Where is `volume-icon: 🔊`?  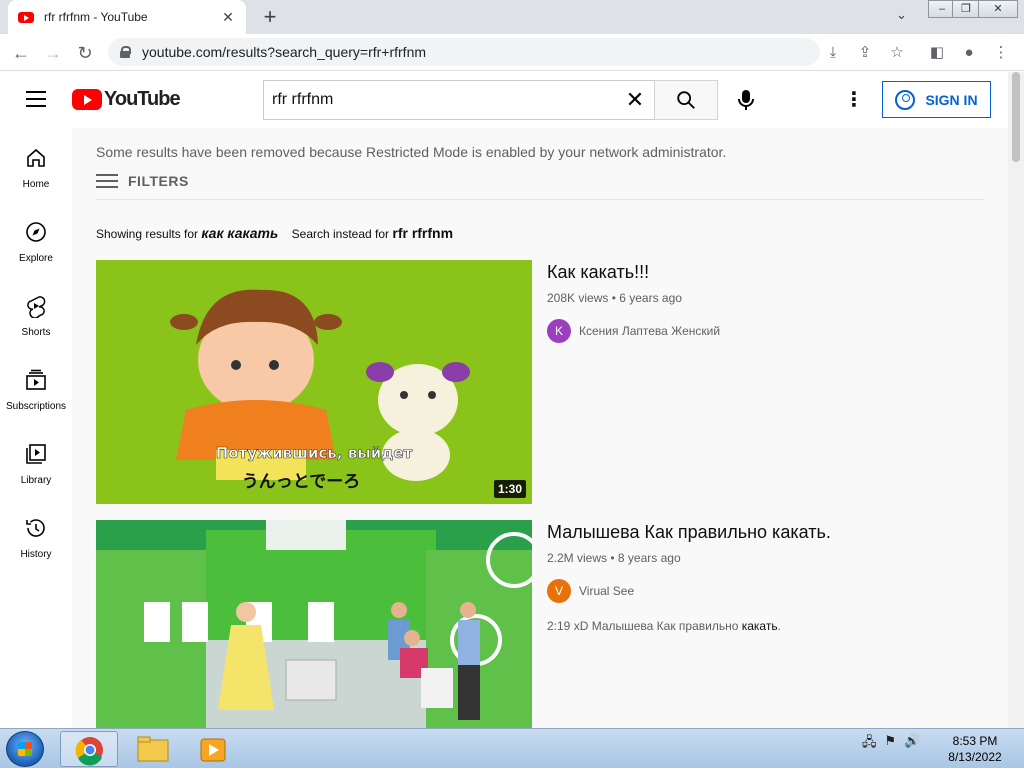
volume-icon: 🔊 is located at coordinates (912, 744).